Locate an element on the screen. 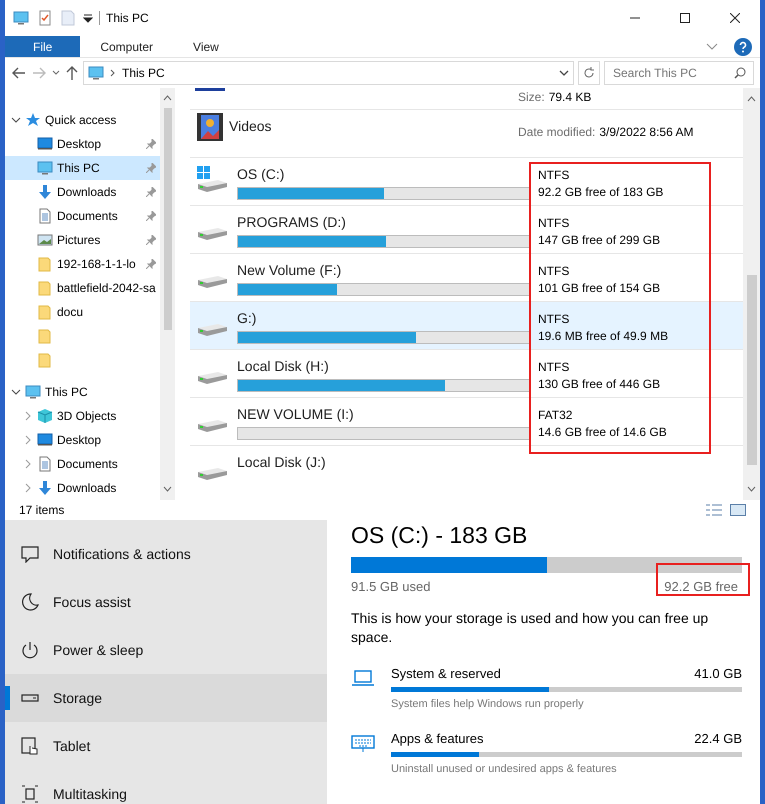 The image size is (765, 804). picture-icon is located at coordinates (45, 240).